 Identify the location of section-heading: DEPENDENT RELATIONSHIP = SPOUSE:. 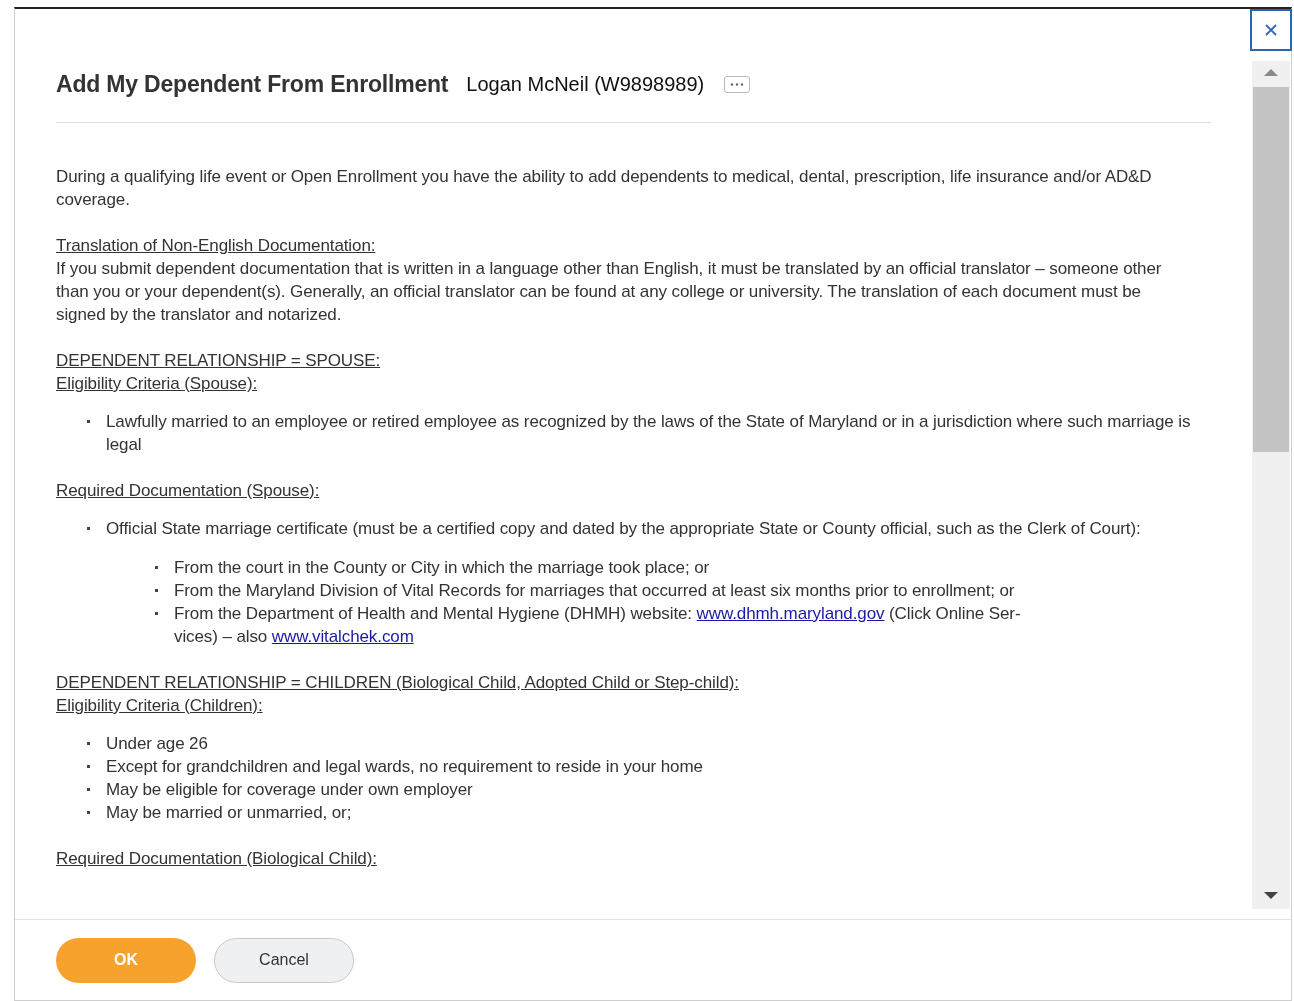
(219, 361).